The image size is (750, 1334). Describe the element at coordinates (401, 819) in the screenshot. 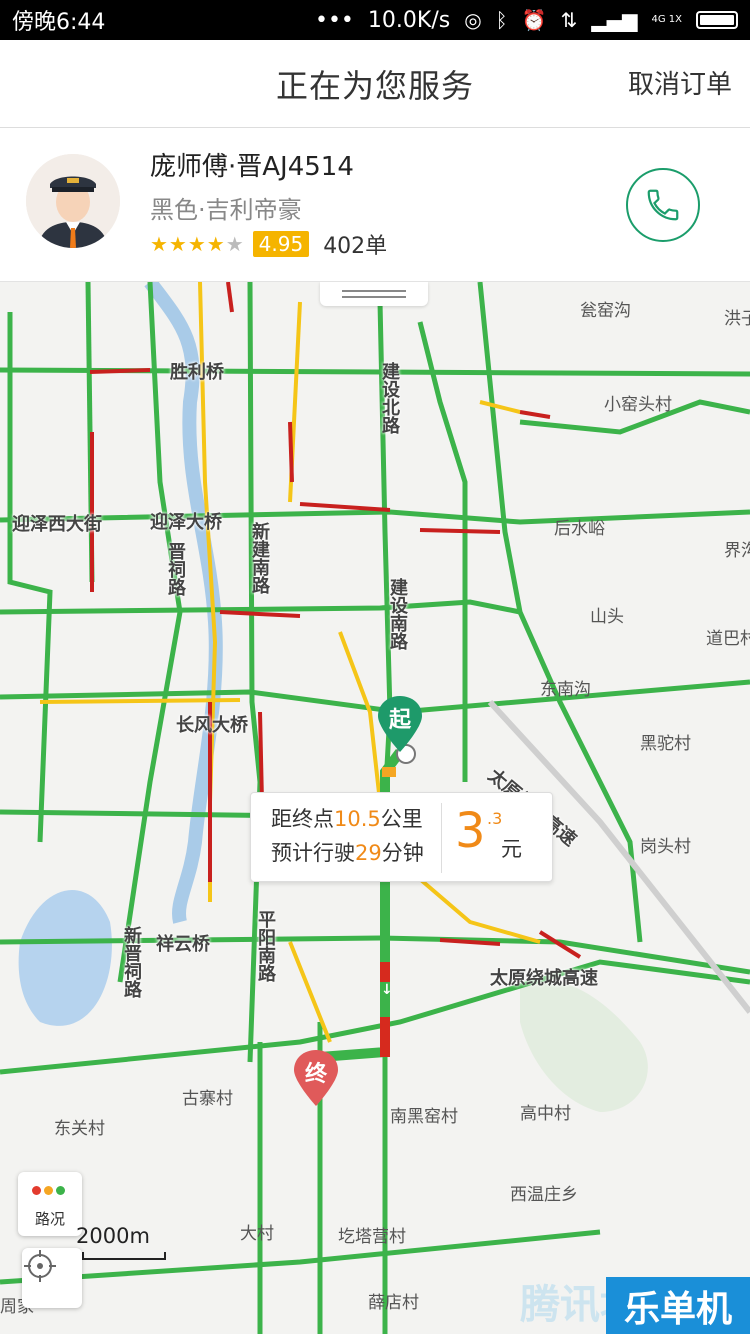

I see `distance-unit: 公里` at that location.